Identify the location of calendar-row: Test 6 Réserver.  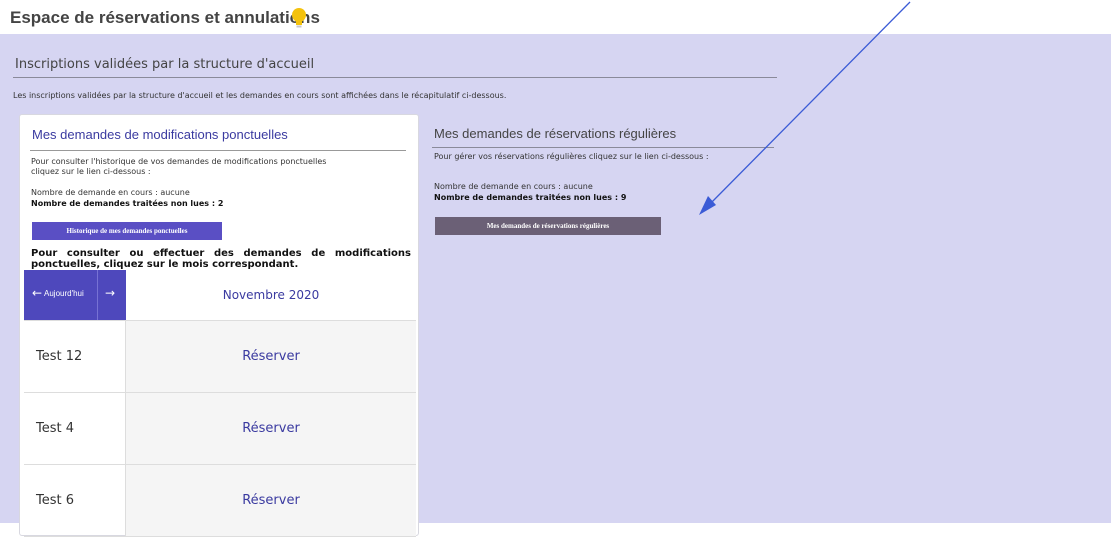
(220, 501).